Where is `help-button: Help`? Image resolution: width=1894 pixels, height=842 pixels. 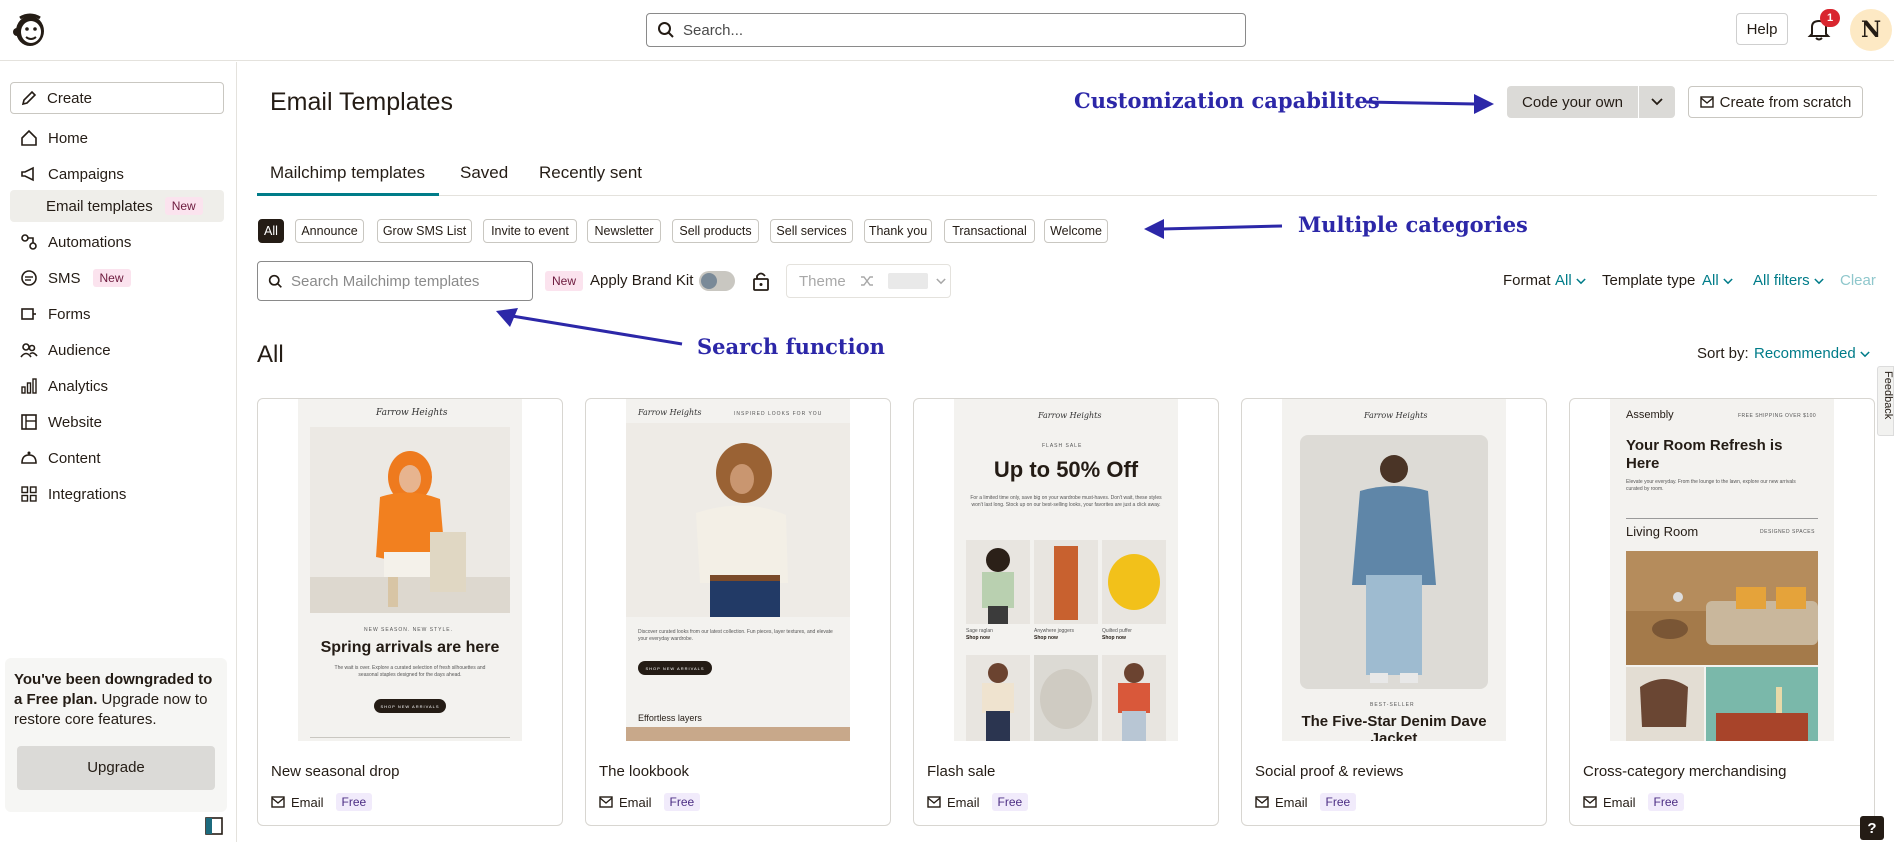 help-button: Help is located at coordinates (1762, 29).